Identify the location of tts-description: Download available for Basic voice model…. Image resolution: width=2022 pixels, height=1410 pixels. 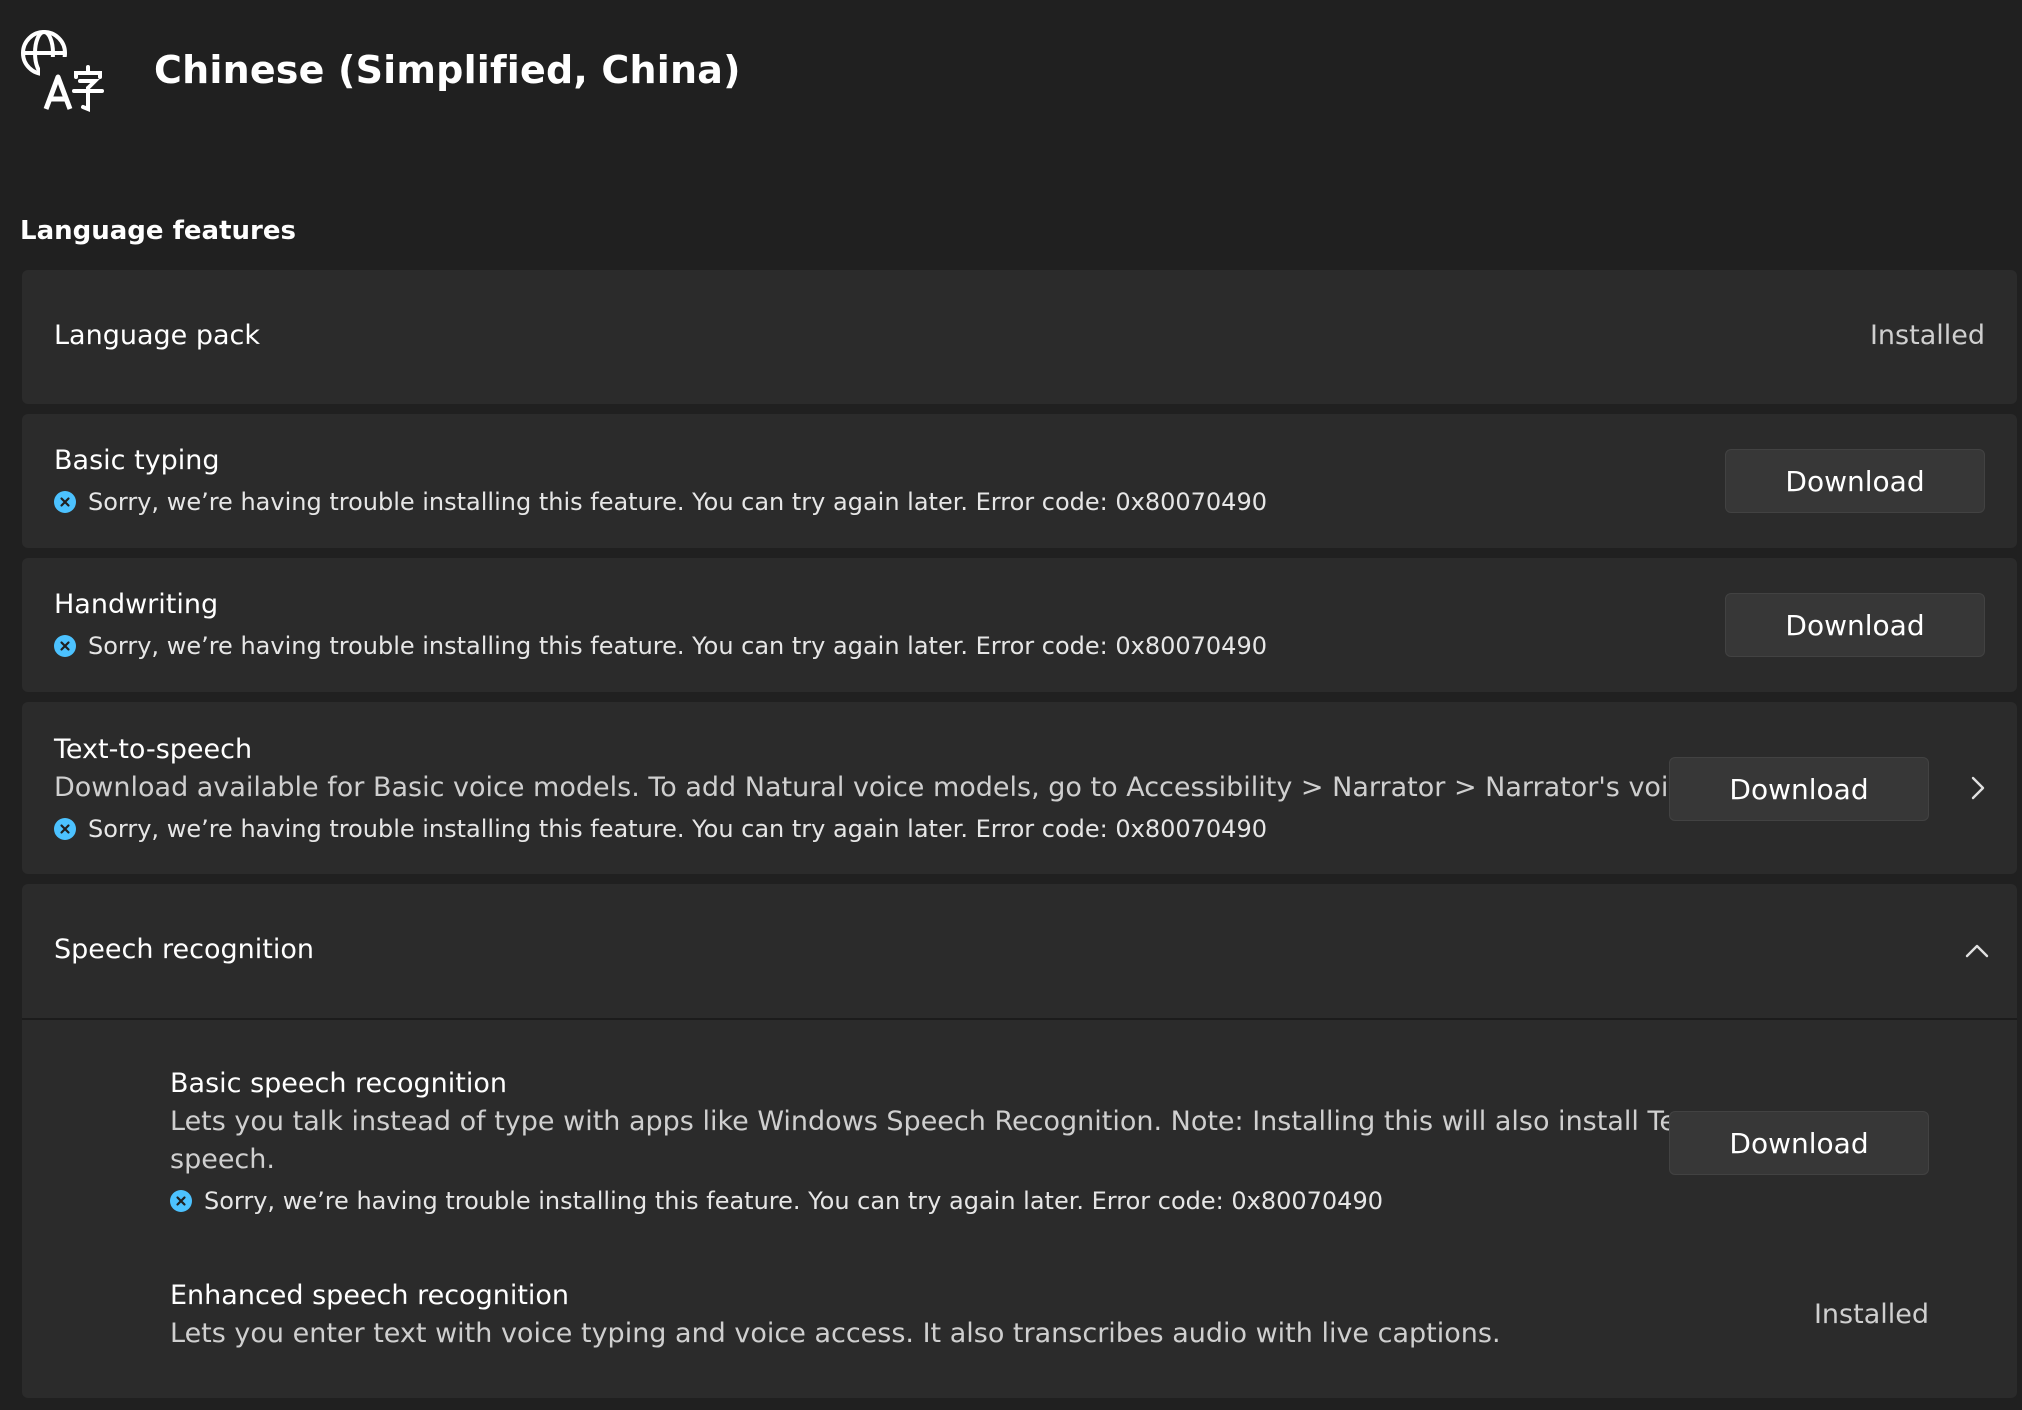
(877, 787).